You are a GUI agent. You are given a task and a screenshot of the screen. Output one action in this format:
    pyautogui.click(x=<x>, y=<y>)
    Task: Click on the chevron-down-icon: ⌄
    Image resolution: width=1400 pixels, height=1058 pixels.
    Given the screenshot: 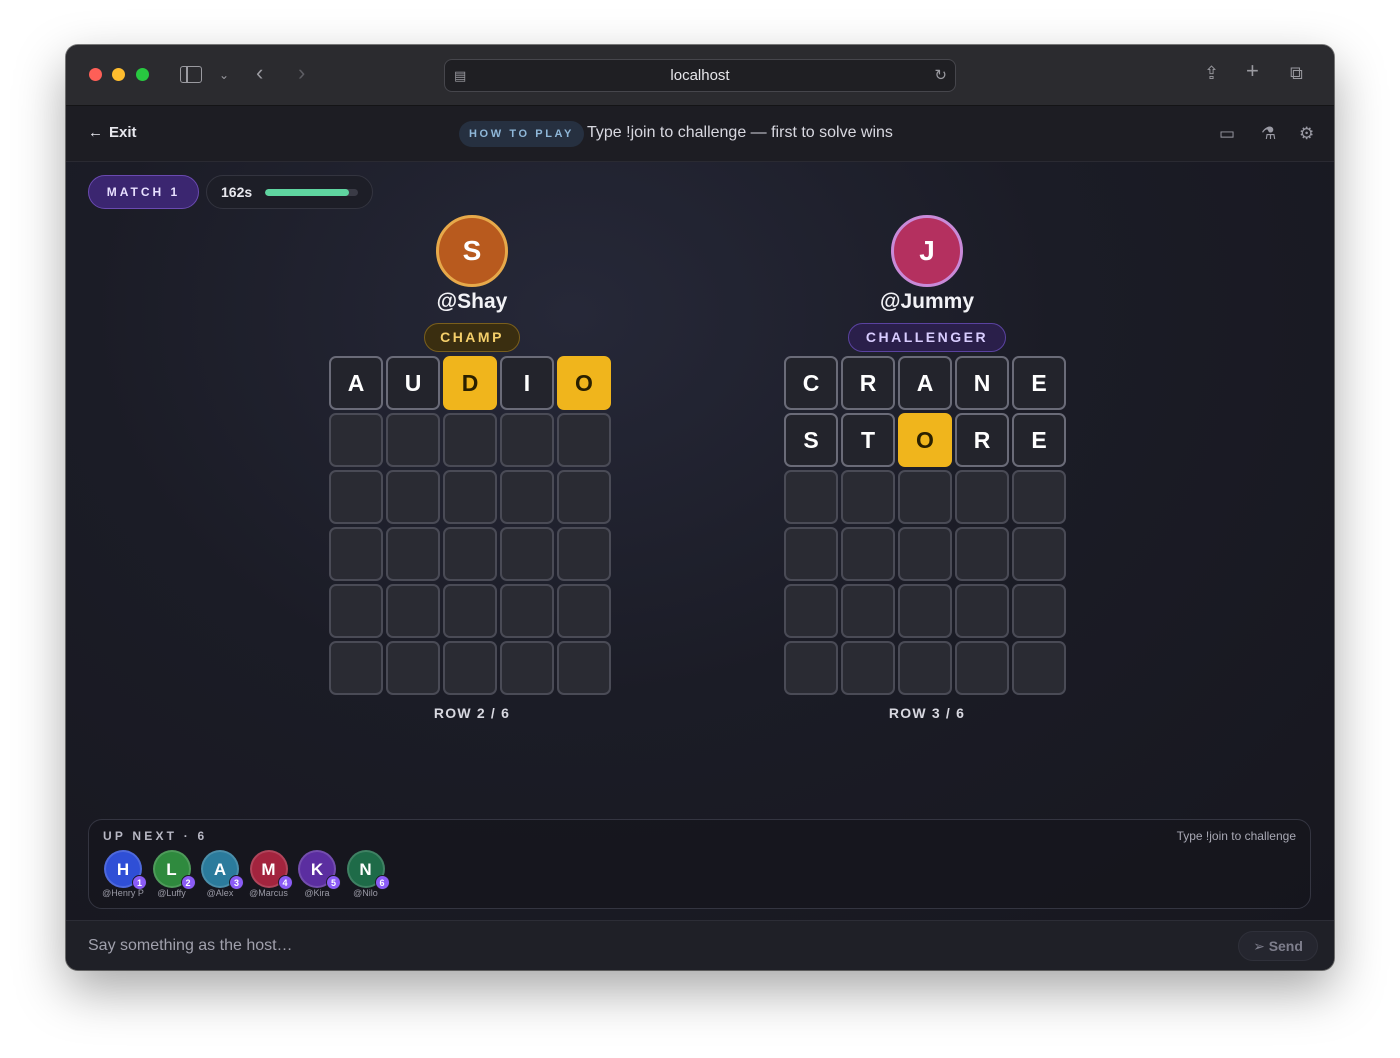 What is the action you would take?
    pyautogui.click(x=224, y=75)
    